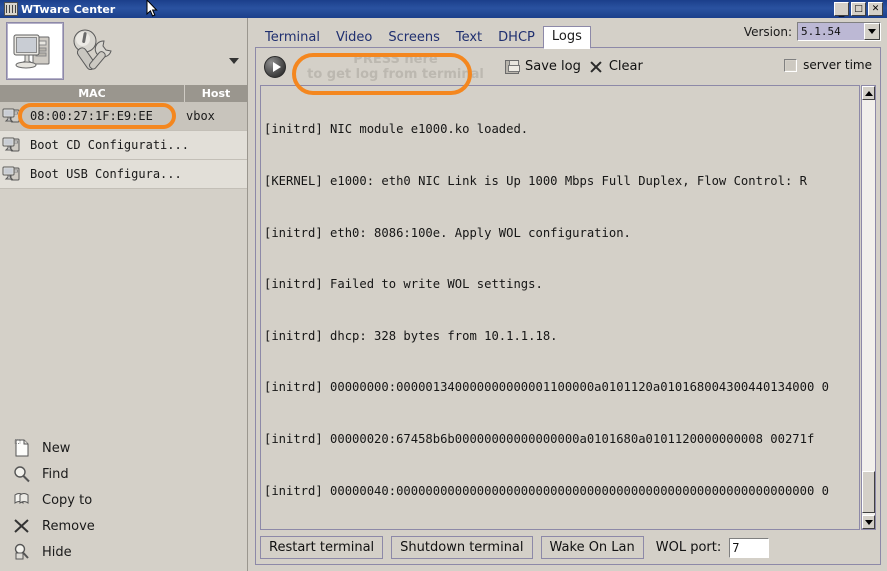 This screenshot has height=571, width=887. I want to click on press-here-line2: to get log from terminal, so click(395, 74).